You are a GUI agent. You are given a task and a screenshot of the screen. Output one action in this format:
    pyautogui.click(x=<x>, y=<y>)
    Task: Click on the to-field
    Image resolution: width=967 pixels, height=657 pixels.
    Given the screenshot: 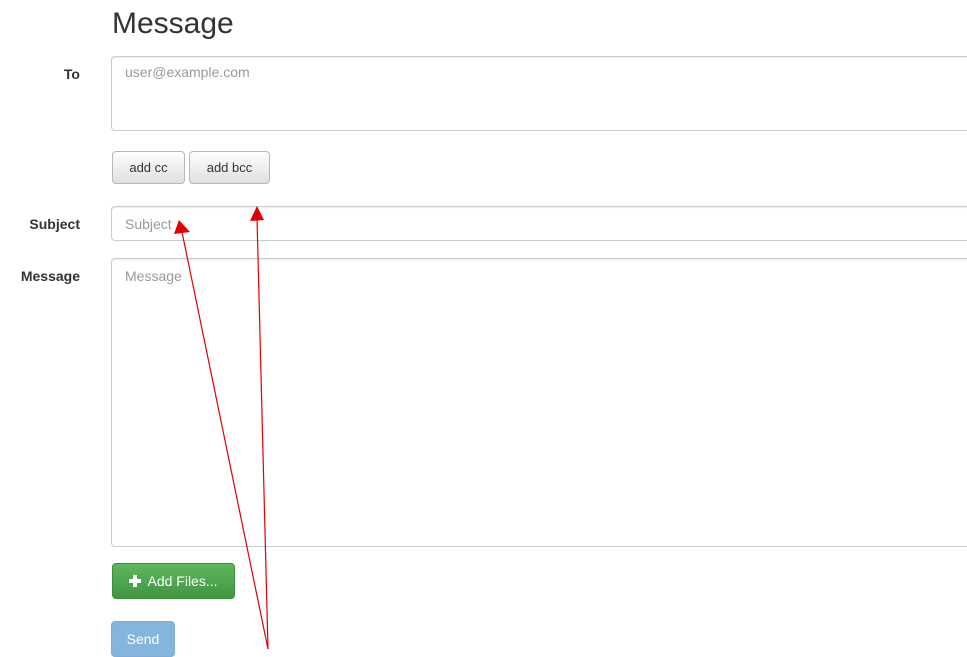 What is the action you would take?
    pyautogui.click(x=539, y=93)
    